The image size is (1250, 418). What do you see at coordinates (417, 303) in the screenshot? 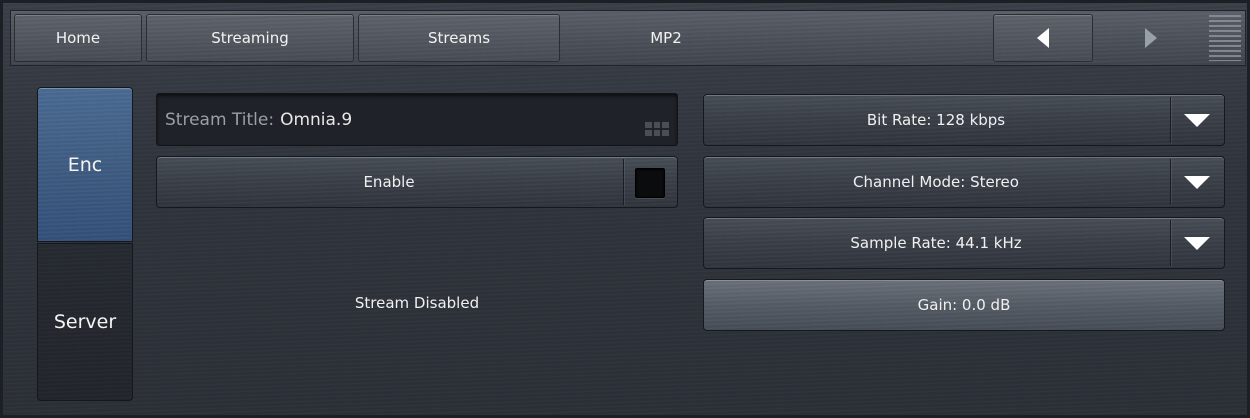
I see `stream-status: Stream Disabled` at bounding box center [417, 303].